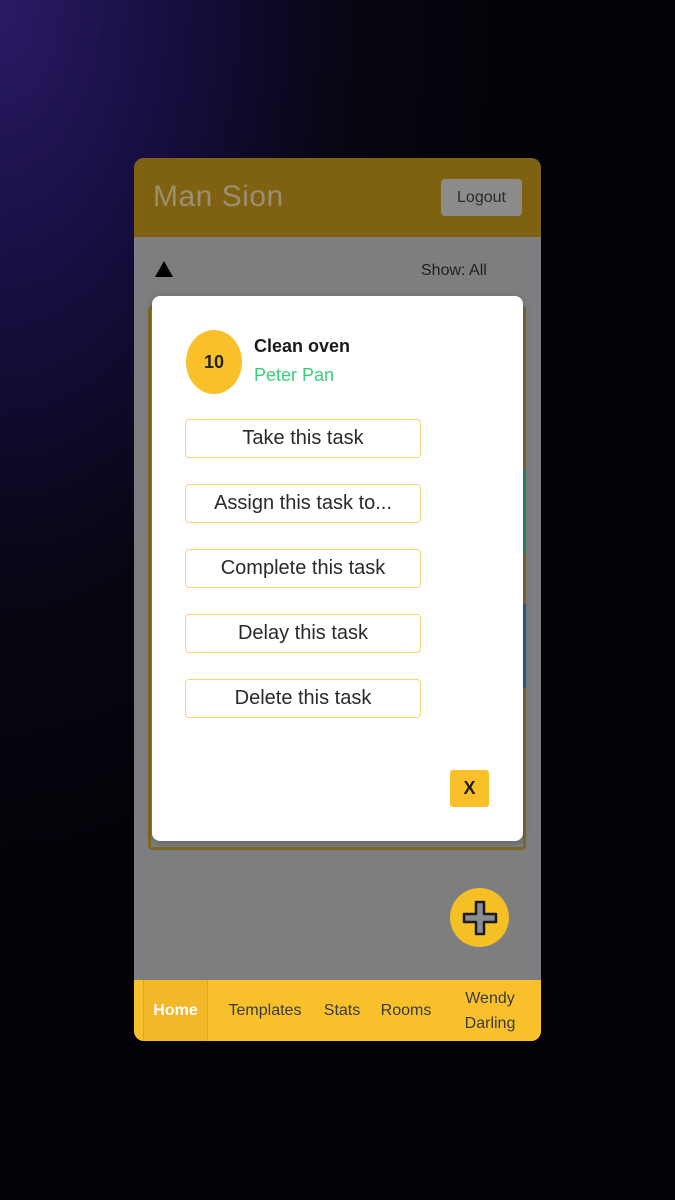 Image resolution: width=675 pixels, height=1200 pixels. What do you see at coordinates (406, 1010) in the screenshot?
I see `nav-item-rooms: Rooms` at bounding box center [406, 1010].